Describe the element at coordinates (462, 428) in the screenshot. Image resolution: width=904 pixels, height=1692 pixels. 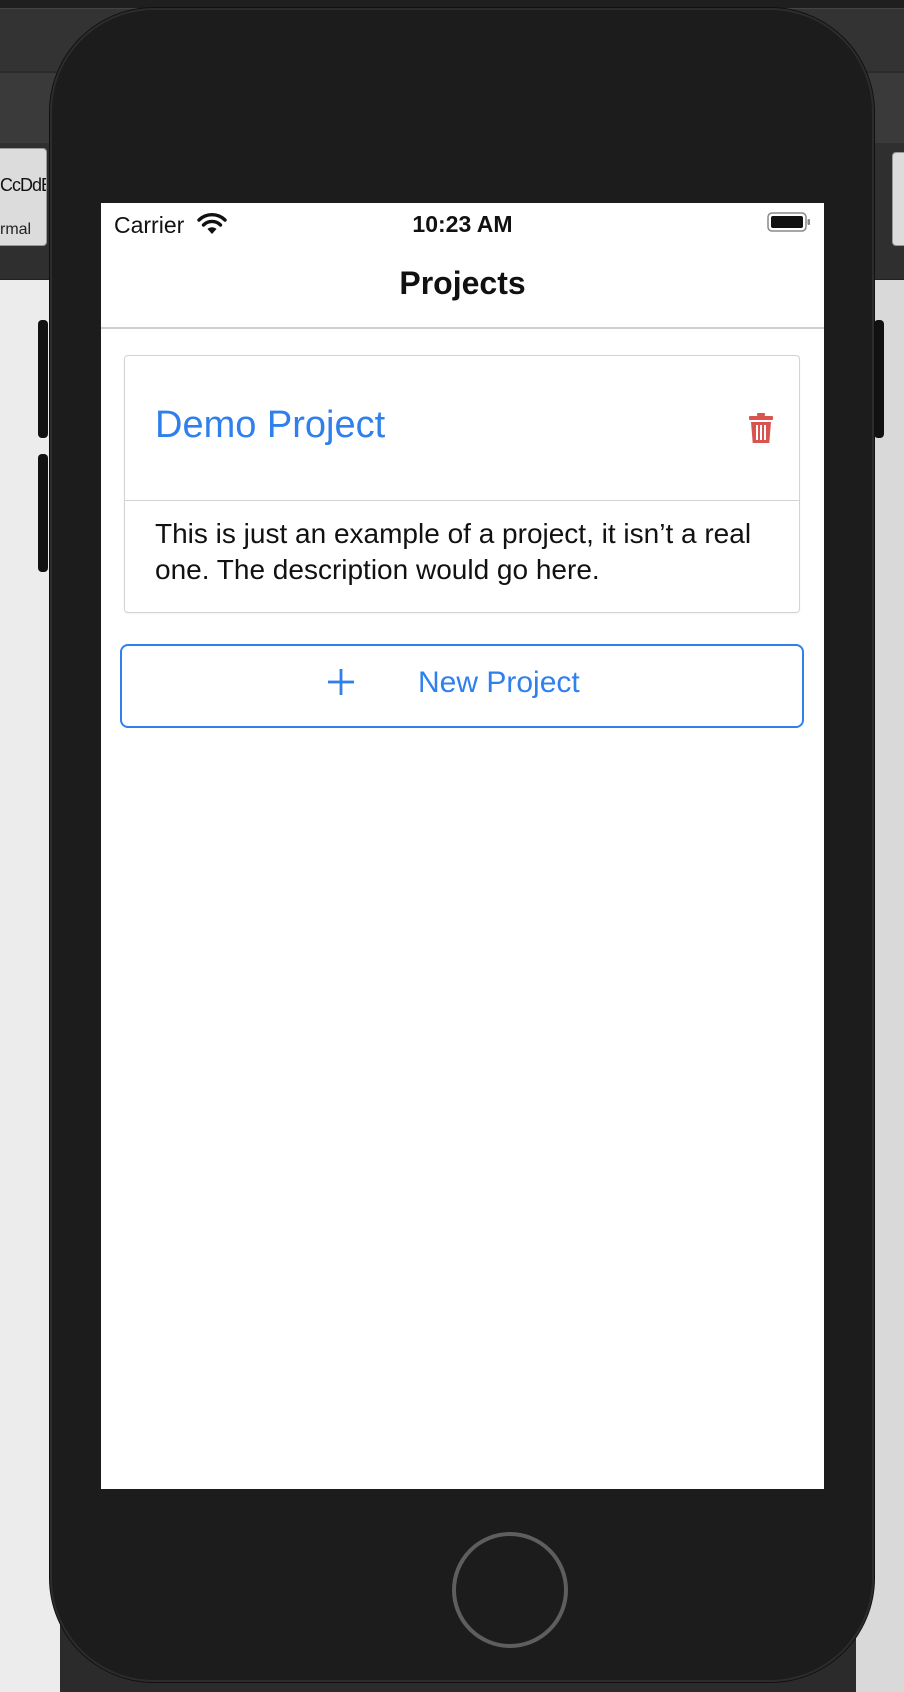
I see `project-card-header: Demo Project` at that location.